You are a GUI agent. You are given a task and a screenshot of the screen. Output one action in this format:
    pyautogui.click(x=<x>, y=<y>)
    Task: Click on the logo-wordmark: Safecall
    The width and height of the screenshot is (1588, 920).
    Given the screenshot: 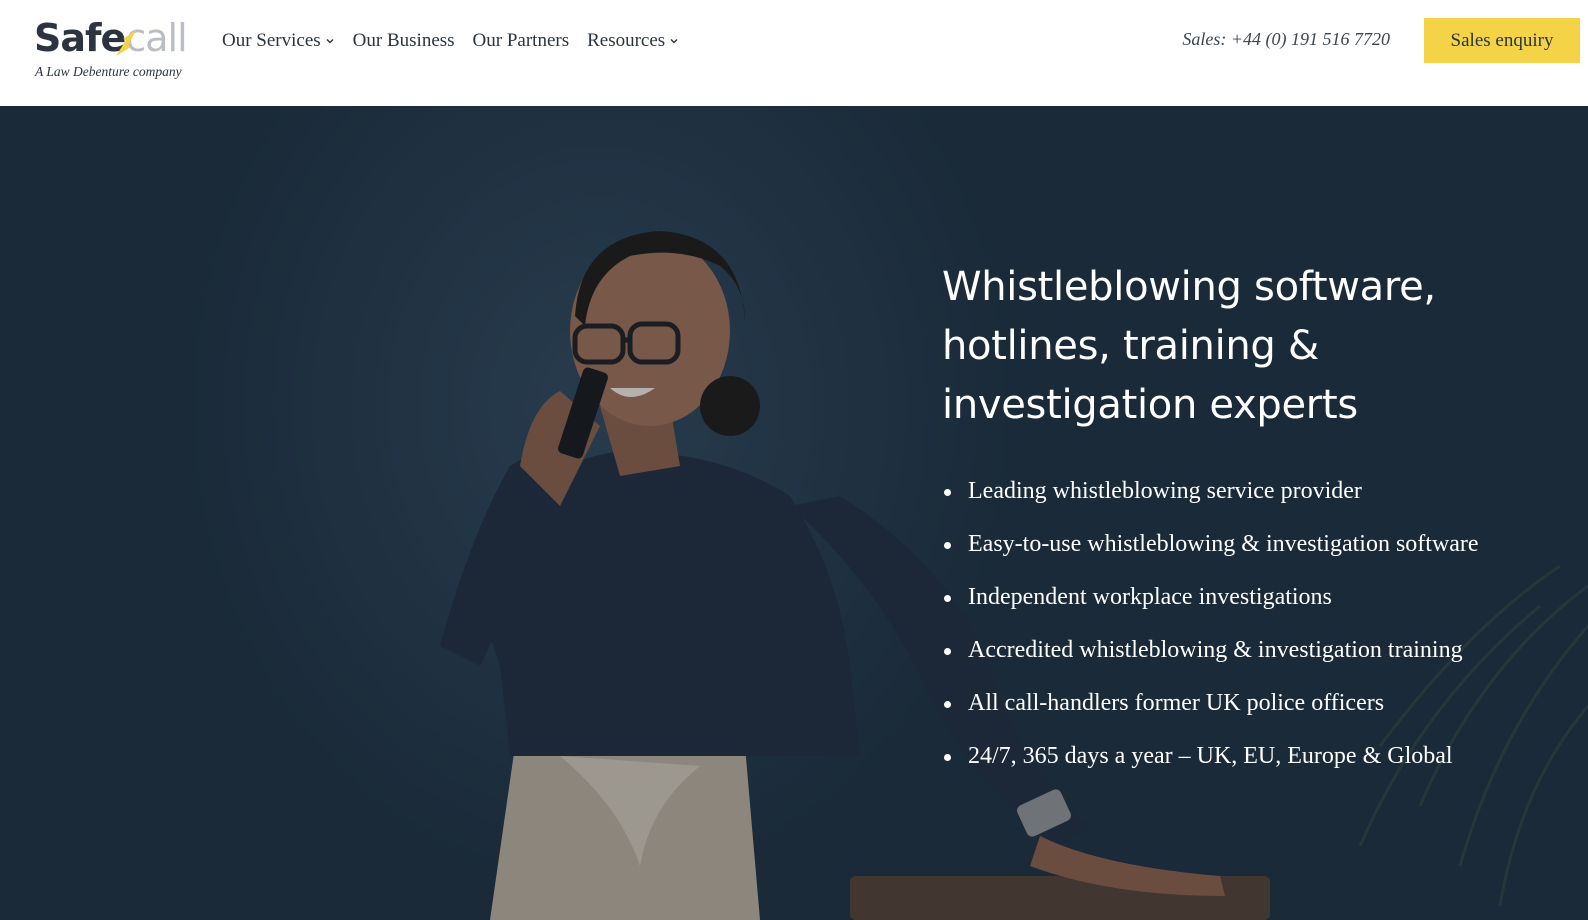 What is the action you would take?
    pyautogui.click(x=111, y=37)
    